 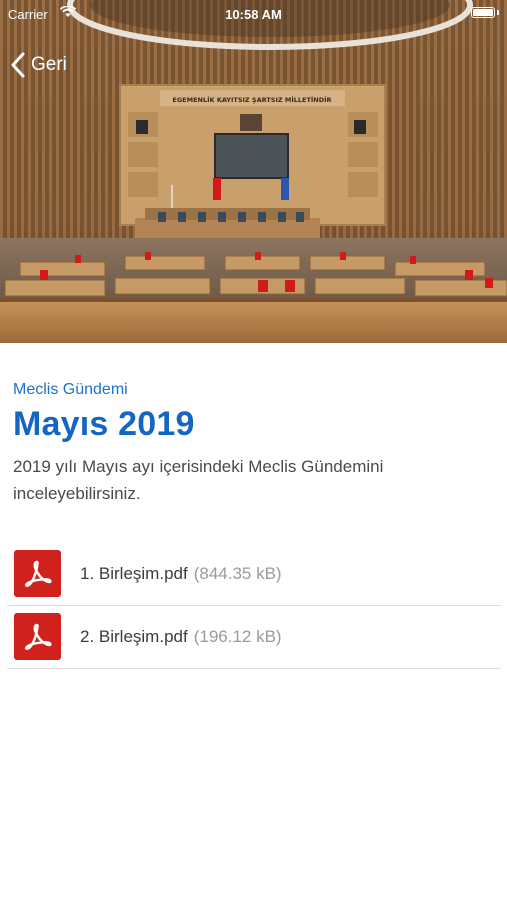 I want to click on file-name: 1. Birleşim.pdf, so click(x=134, y=573).